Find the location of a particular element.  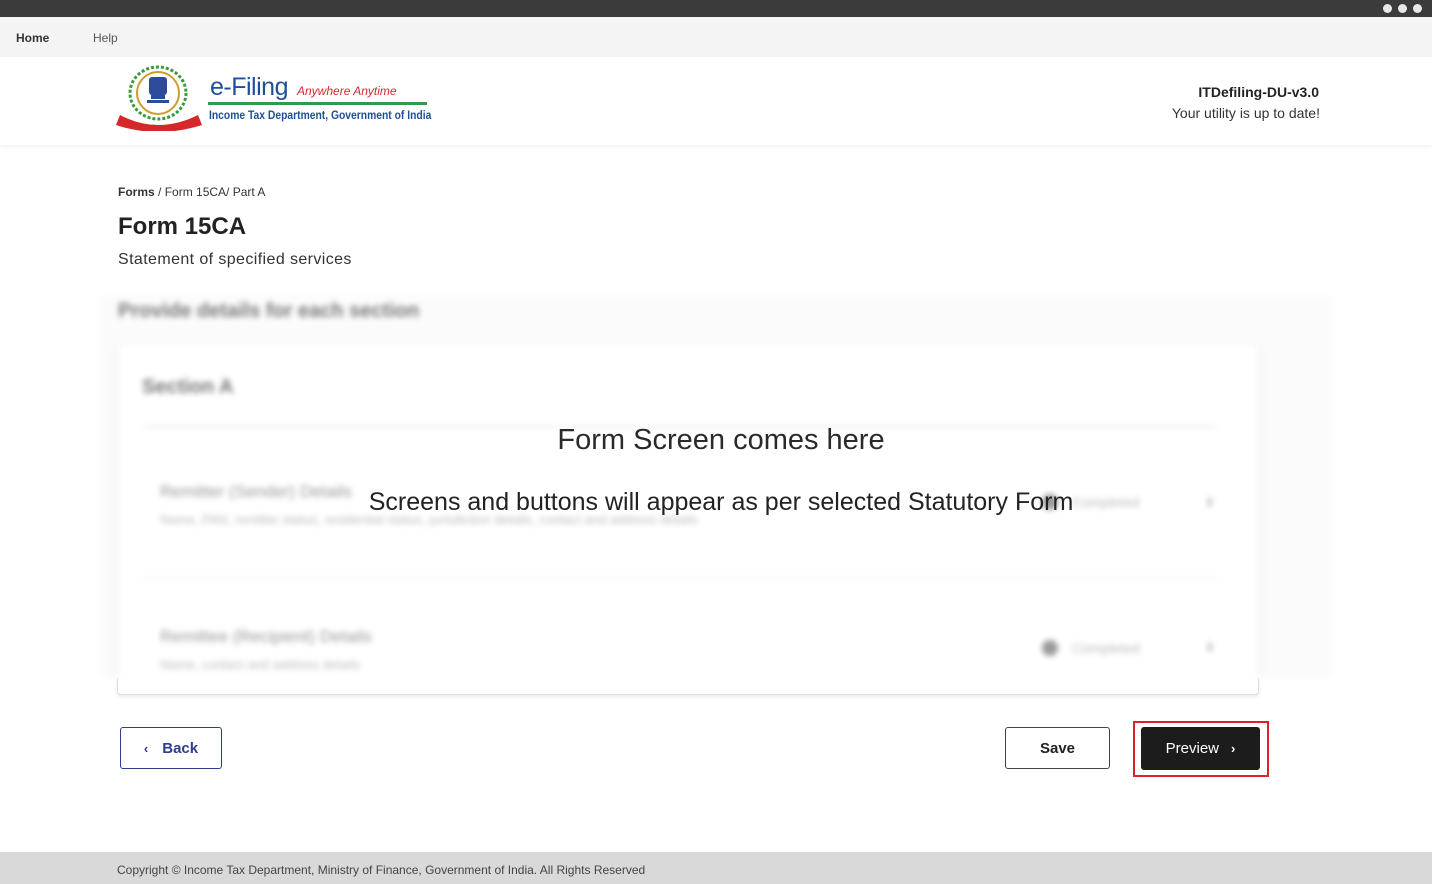

row-status: Completed is located at coordinates (1106, 648).